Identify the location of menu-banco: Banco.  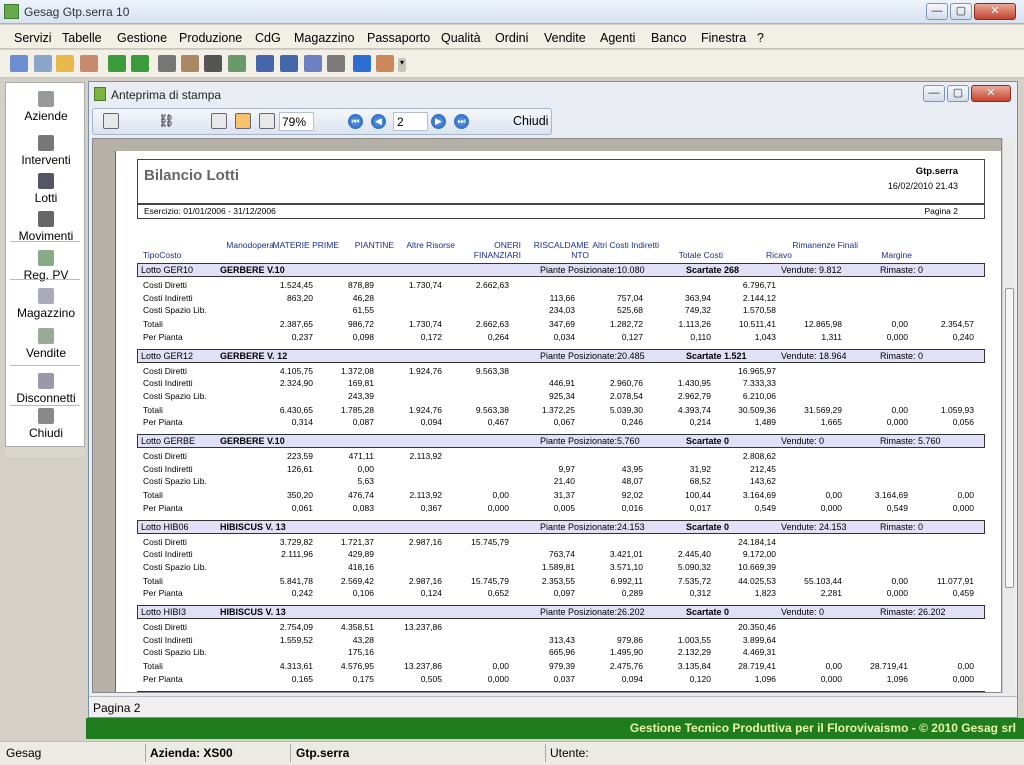
(668, 38).